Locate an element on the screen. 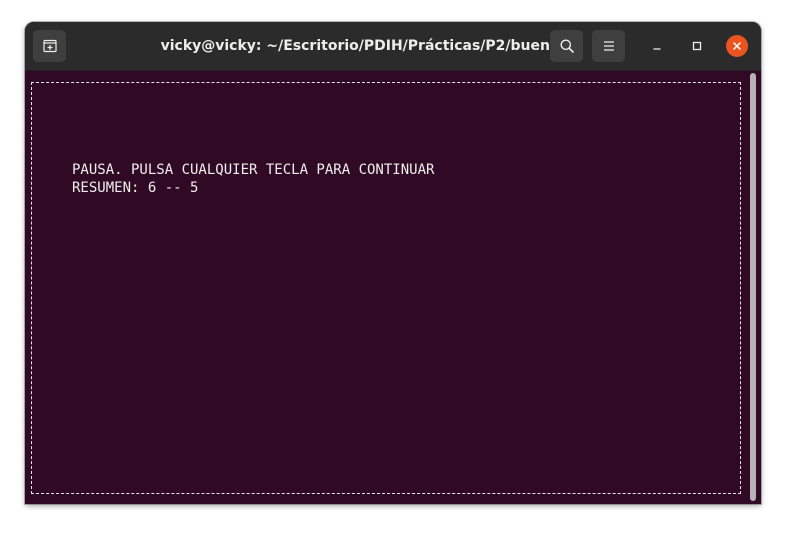  menu-button is located at coordinates (608, 46).